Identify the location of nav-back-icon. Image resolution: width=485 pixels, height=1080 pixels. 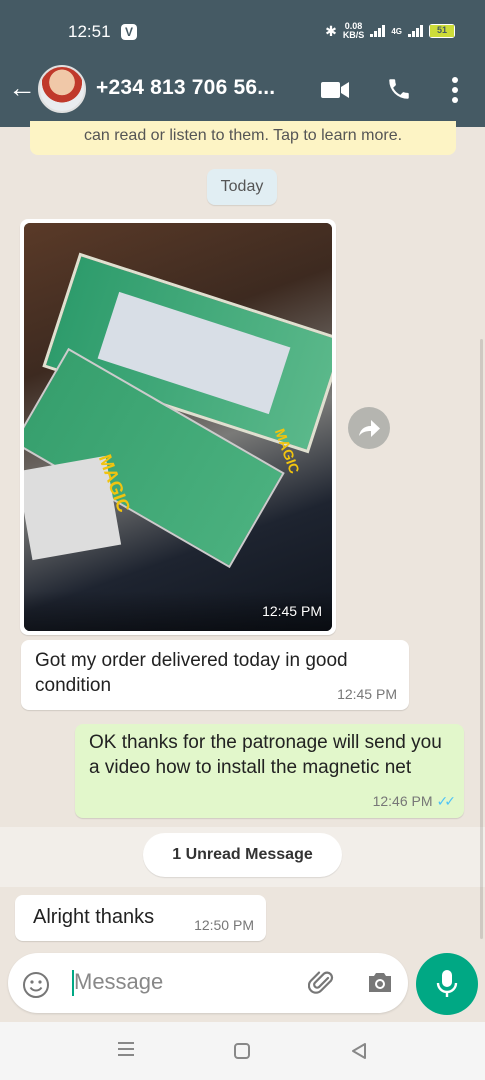
(359, 1051).